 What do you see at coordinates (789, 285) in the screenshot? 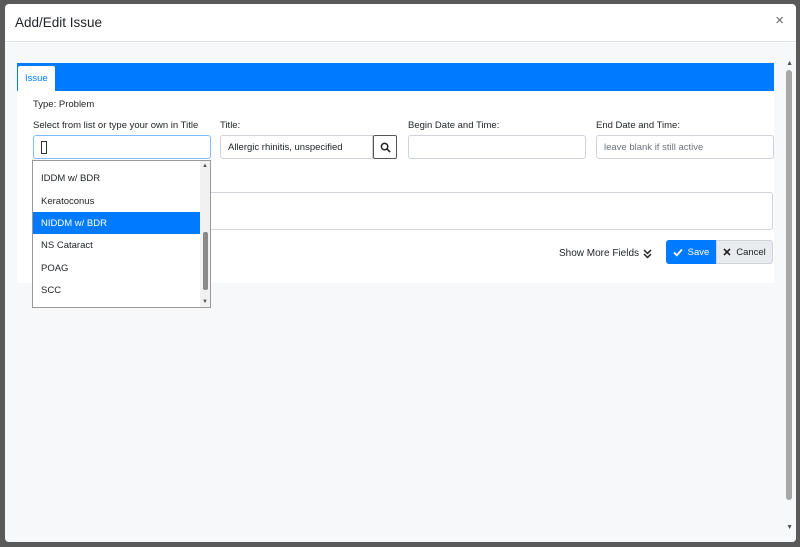
I see `modal-scrollbar-thumb` at bounding box center [789, 285].